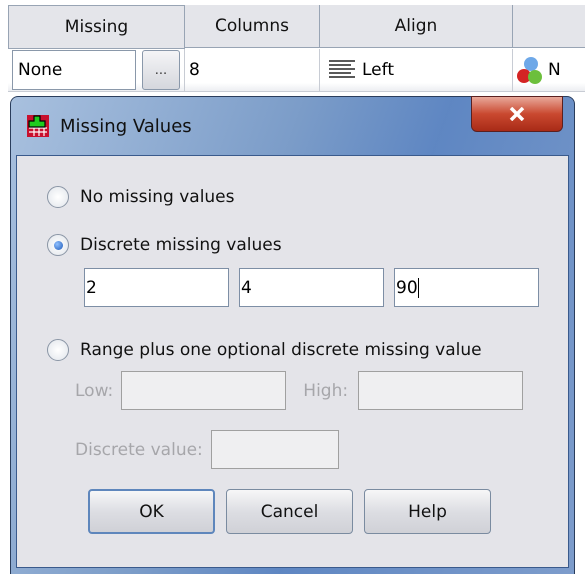 Image resolution: width=585 pixels, height=574 pixels. What do you see at coordinates (554, 70) in the screenshot?
I see `table-cell: N` at bounding box center [554, 70].